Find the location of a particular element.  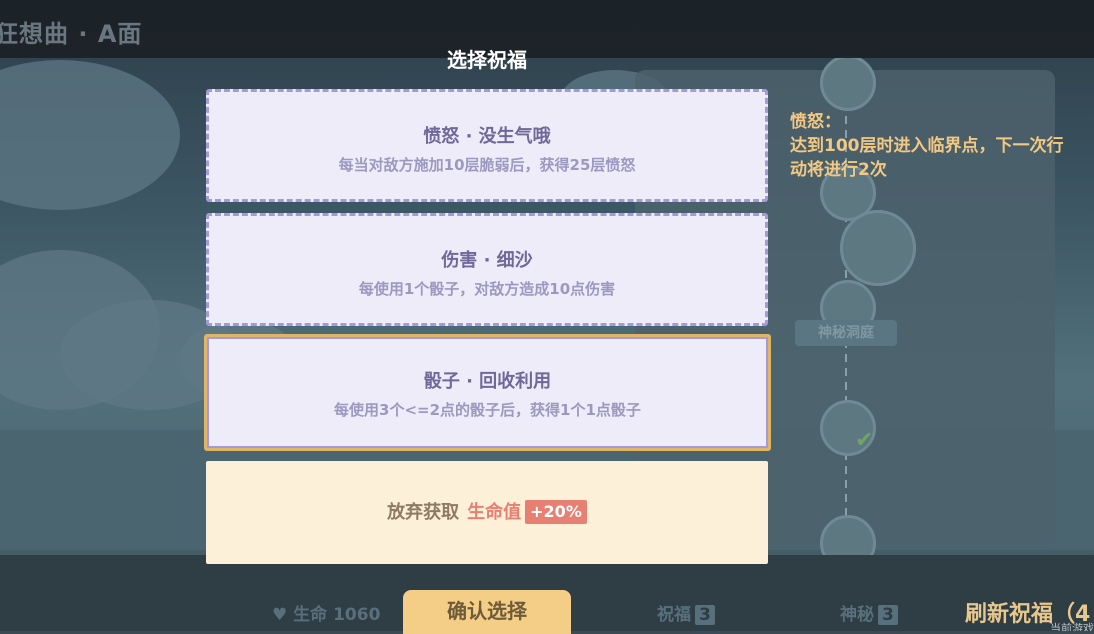

keyword-tooltip: 愤怒： 达到100层时进入临界点，下一次行动将进行2次 is located at coordinates (930, 146).